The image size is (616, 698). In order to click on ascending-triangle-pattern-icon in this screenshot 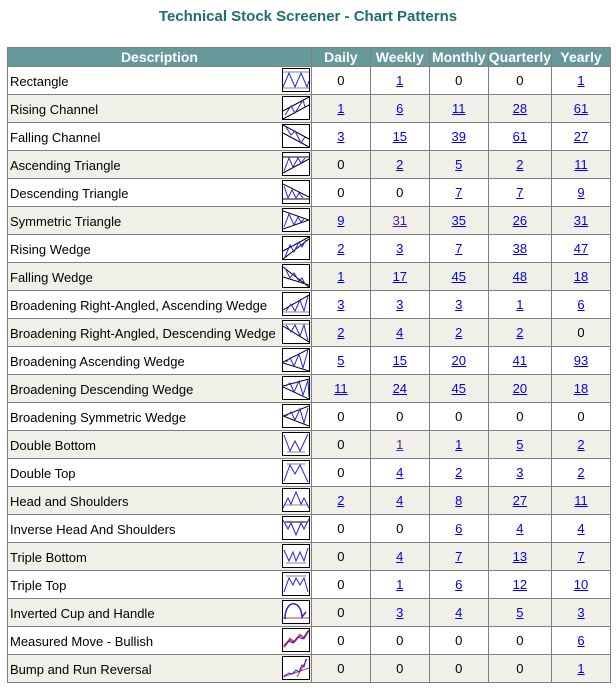, I will do `click(295, 164)`.